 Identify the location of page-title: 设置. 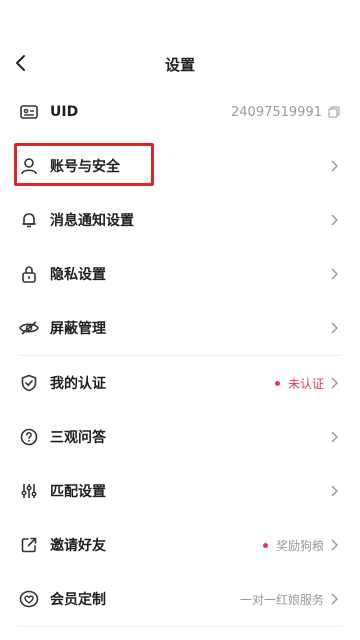
(179, 65).